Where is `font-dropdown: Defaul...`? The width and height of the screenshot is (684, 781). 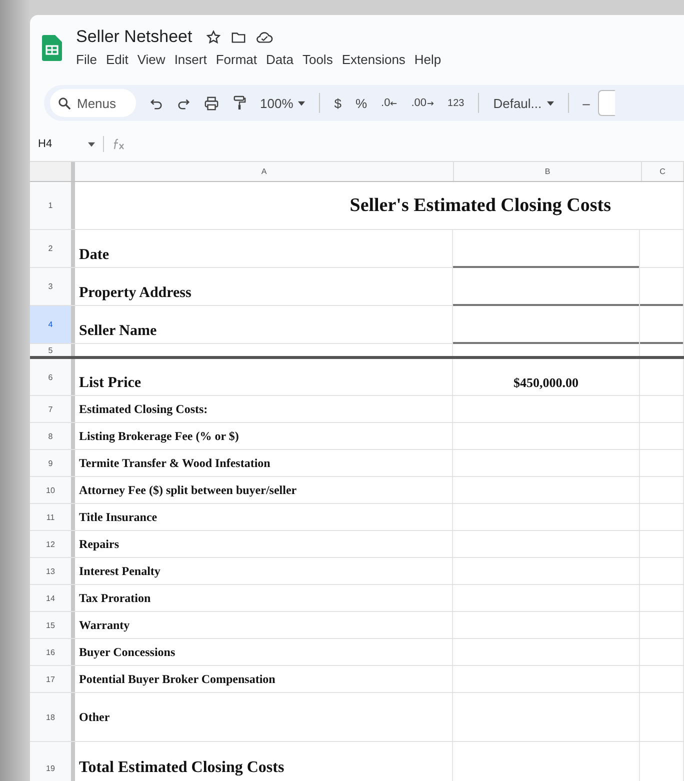
font-dropdown: Defaul... is located at coordinates (523, 103).